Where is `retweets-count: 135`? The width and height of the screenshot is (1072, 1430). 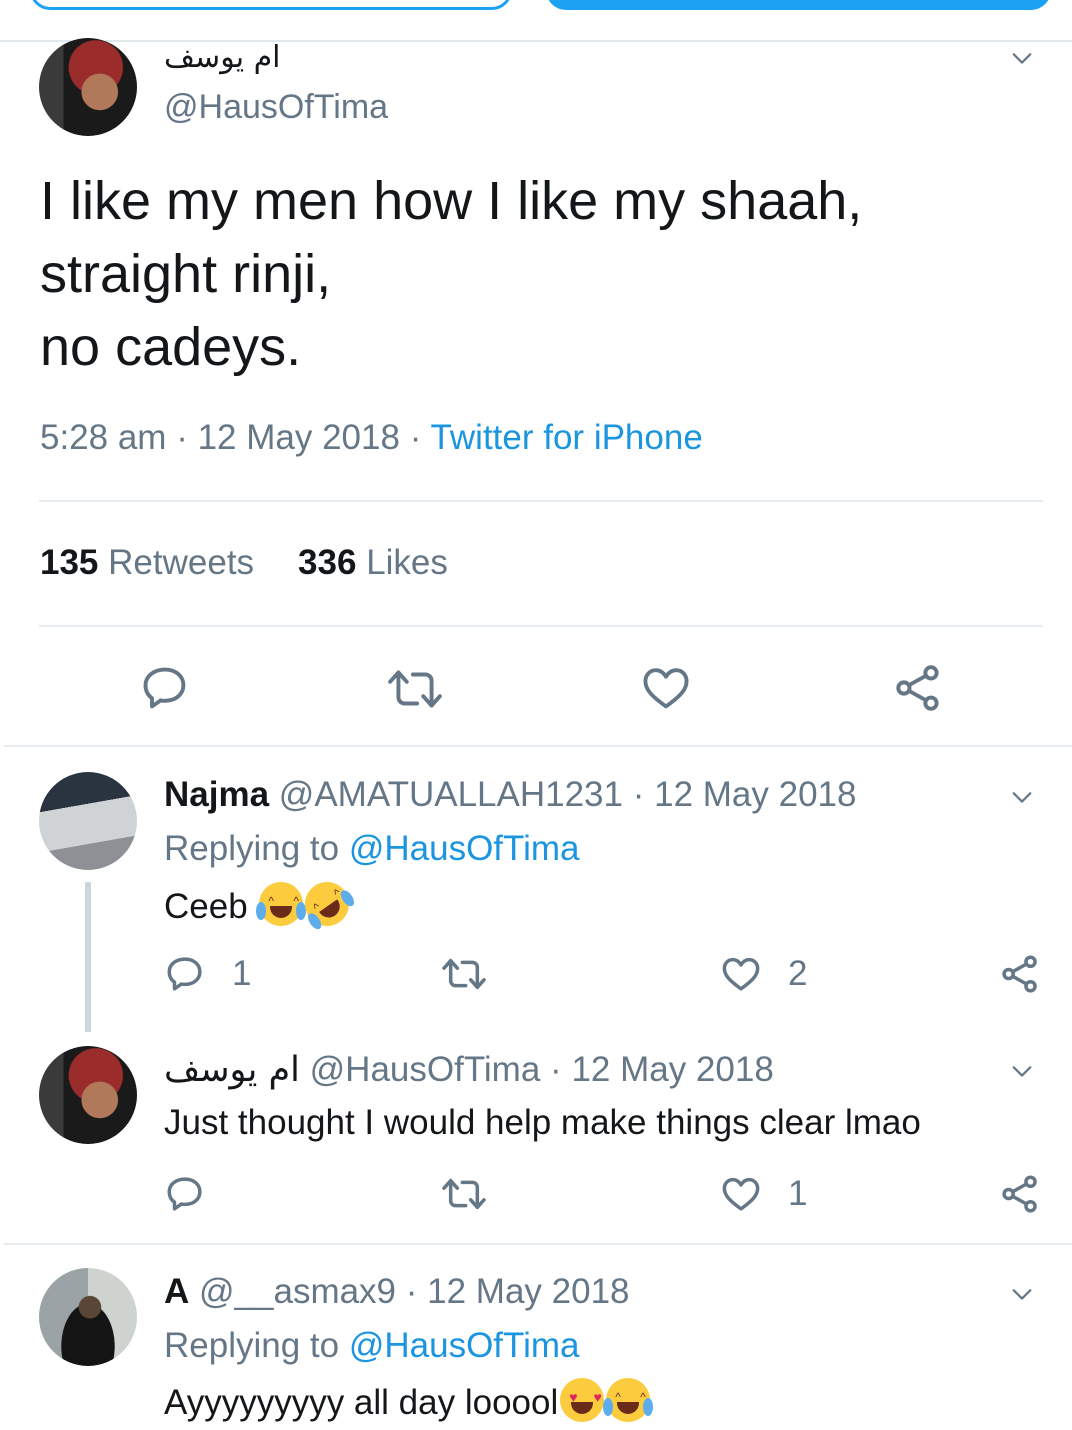
retweets-count: 135 is located at coordinates (69, 562).